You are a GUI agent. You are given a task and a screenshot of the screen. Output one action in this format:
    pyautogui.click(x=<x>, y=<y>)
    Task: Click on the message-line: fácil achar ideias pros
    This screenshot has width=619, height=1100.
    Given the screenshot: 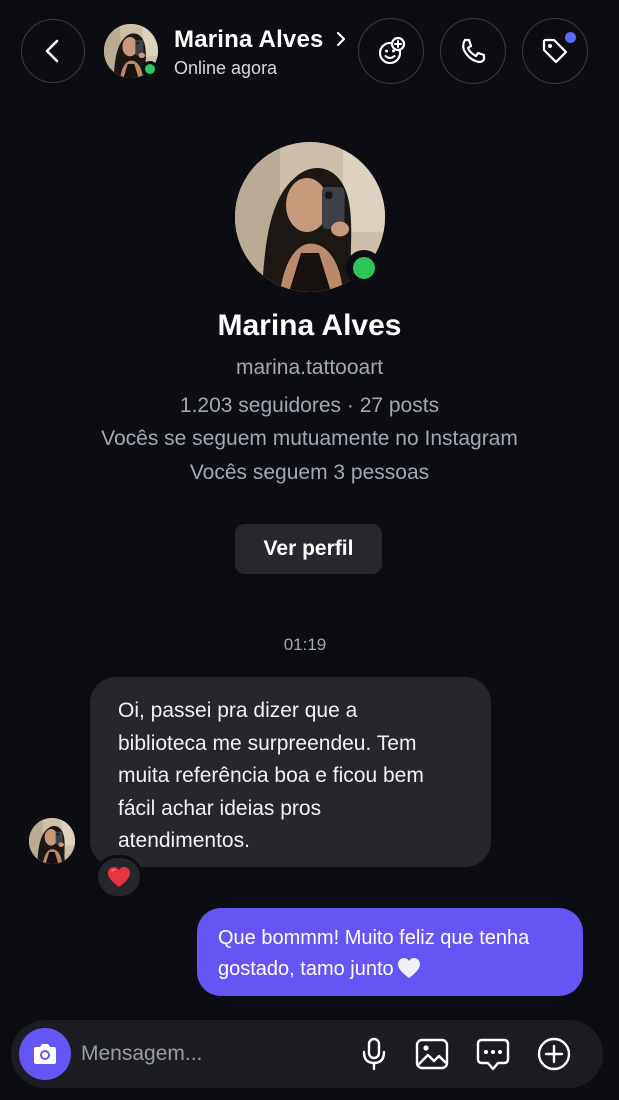 What is the action you would take?
    pyautogui.click(x=220, y=808)
    